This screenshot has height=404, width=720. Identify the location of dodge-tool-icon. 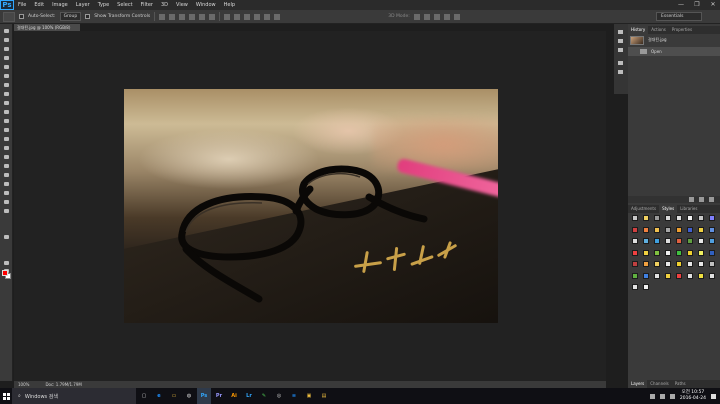
(6, 148).